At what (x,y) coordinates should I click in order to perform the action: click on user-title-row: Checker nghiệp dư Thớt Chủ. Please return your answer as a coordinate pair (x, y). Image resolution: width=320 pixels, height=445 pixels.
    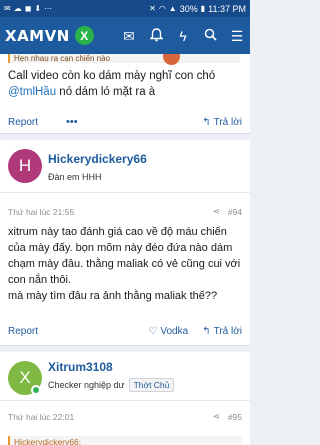
    Looking at the image, I should click on (111, 385).